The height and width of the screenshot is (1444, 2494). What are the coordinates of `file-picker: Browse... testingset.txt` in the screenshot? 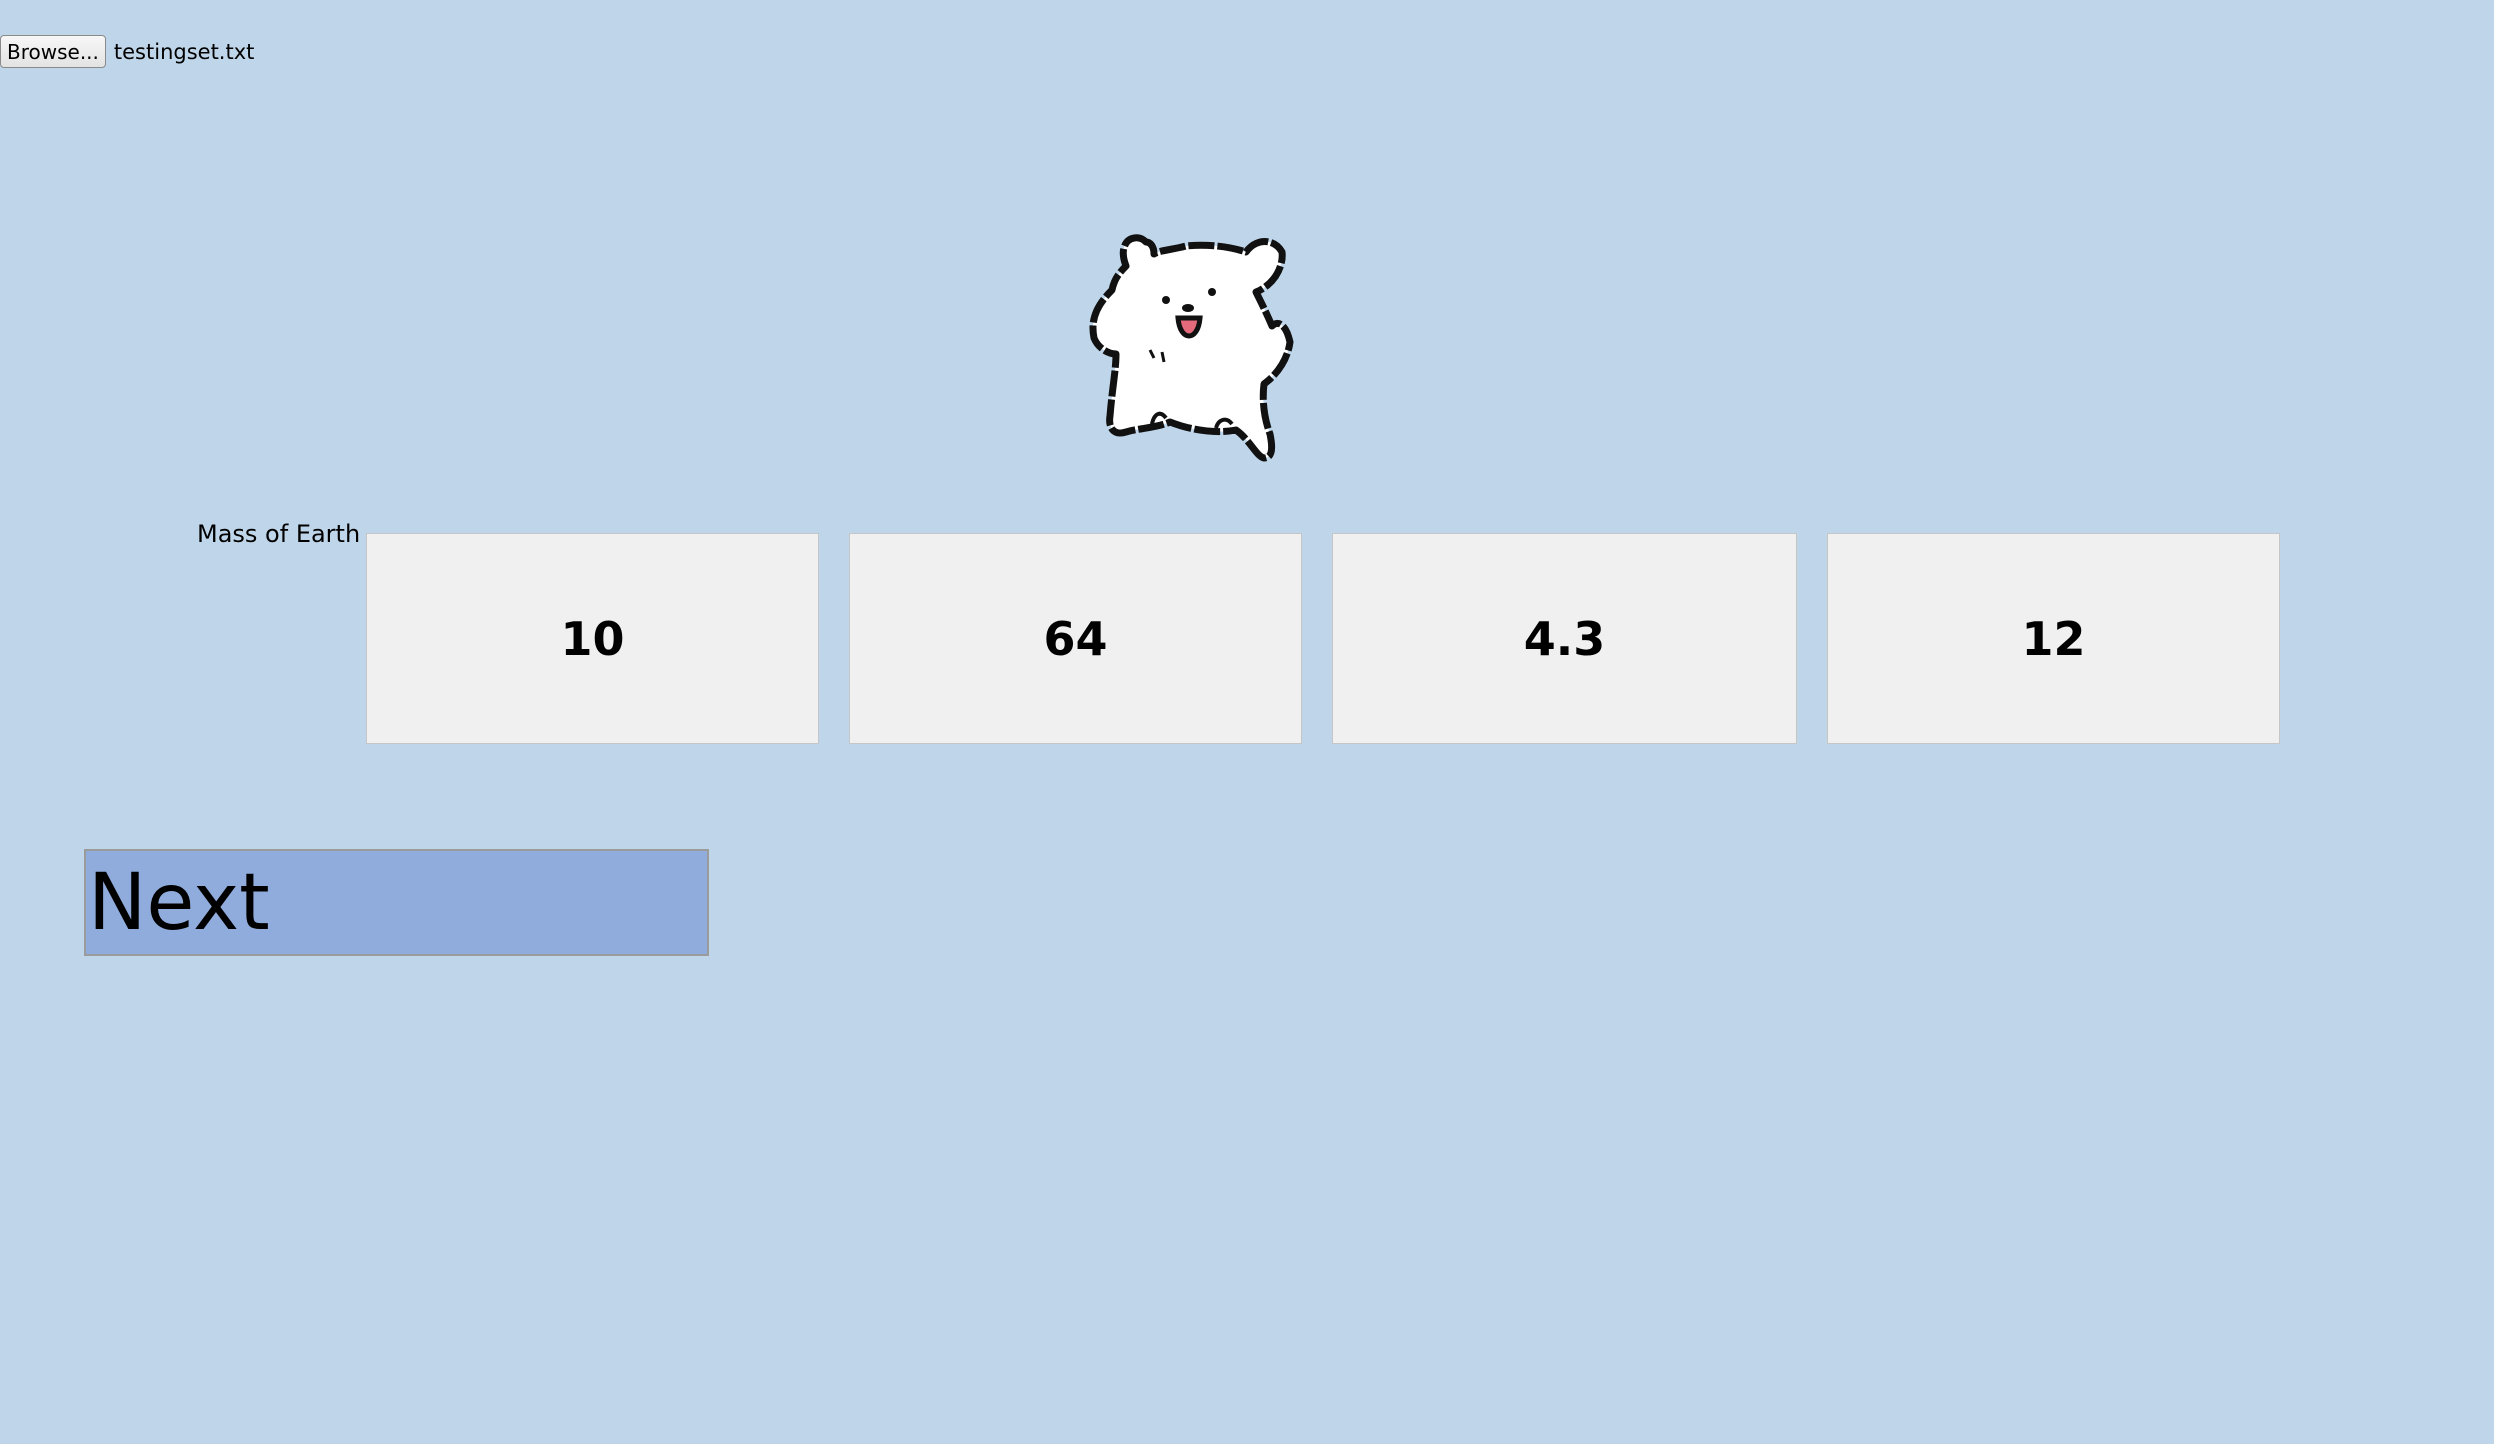 It's located at (127, 51).